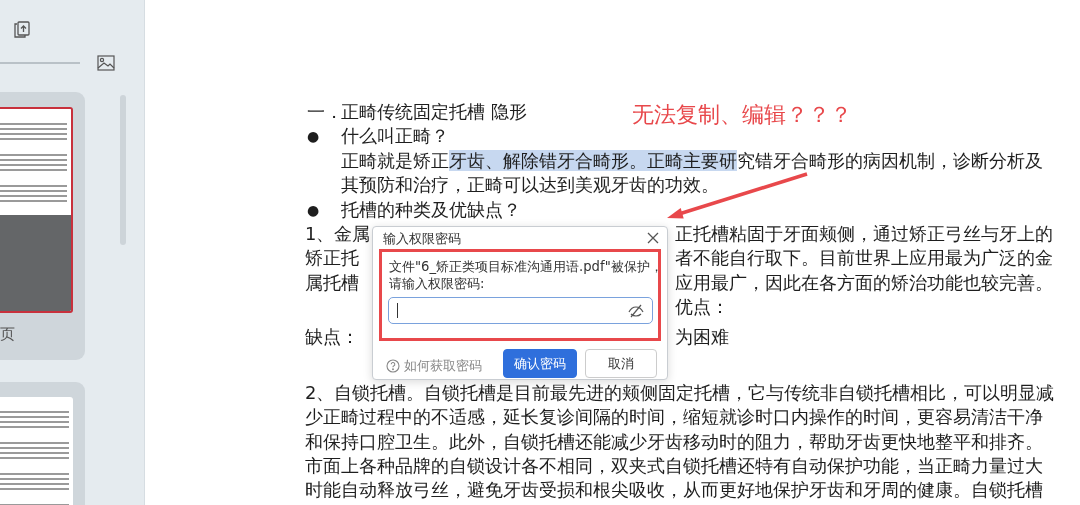 Image resolution: width=1080 pixels, height=505 pixels. What do you see at coordinates (674, 490) in the screenshot?
I see `paragraph-line: 时能自动释放弓丝，避免牙齿受损和根尖吸收，从而更好地保护牙齿和牙周的健康。自锁托槽` at bounding box center [674, 490].